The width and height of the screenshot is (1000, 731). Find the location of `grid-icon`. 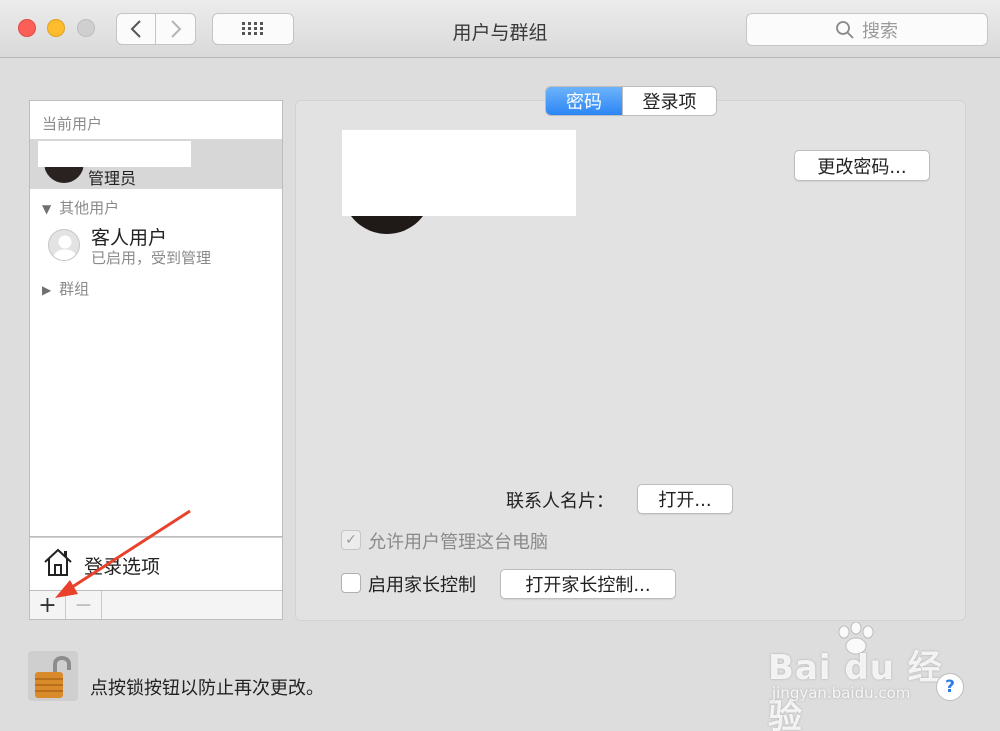

grid-icon is located at coordinates (252, 28).